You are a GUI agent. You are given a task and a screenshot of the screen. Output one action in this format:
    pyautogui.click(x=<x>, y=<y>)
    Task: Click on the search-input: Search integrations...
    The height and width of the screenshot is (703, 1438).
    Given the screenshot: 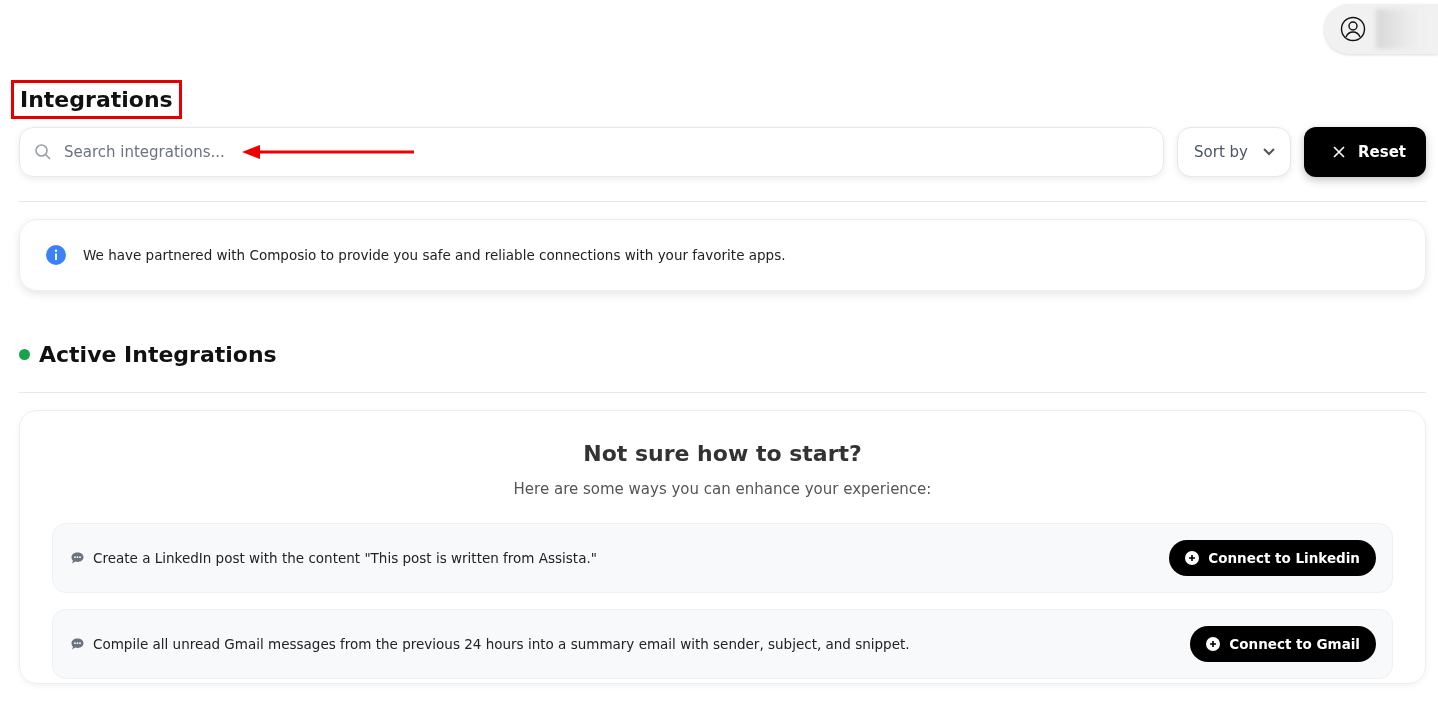 What is the action you would take?
    pyautogui.click(x=144, y=152)
    